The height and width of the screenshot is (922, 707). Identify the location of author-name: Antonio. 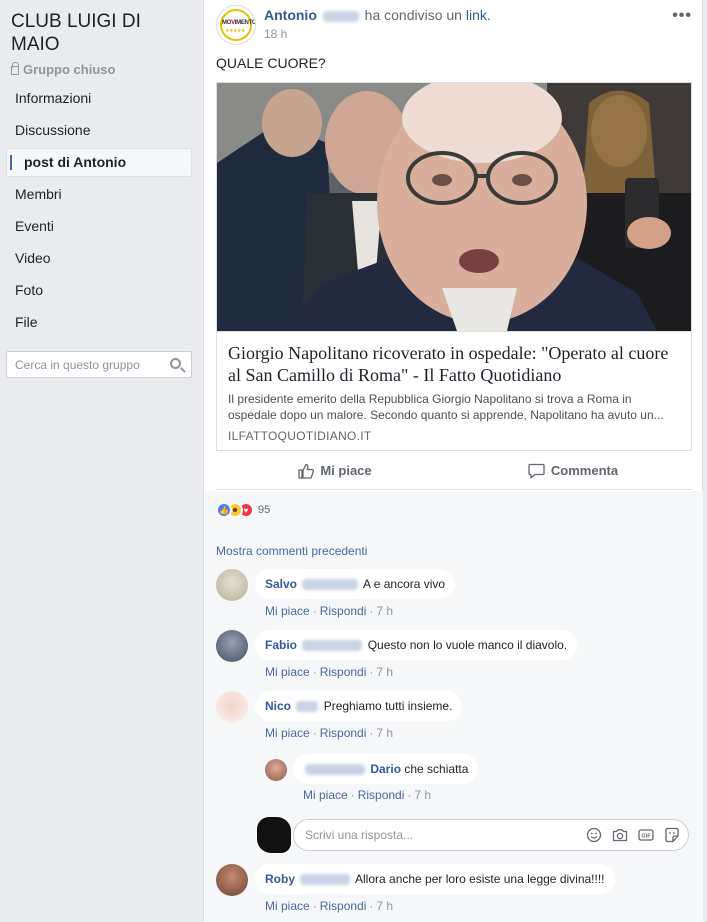
(290, 15).